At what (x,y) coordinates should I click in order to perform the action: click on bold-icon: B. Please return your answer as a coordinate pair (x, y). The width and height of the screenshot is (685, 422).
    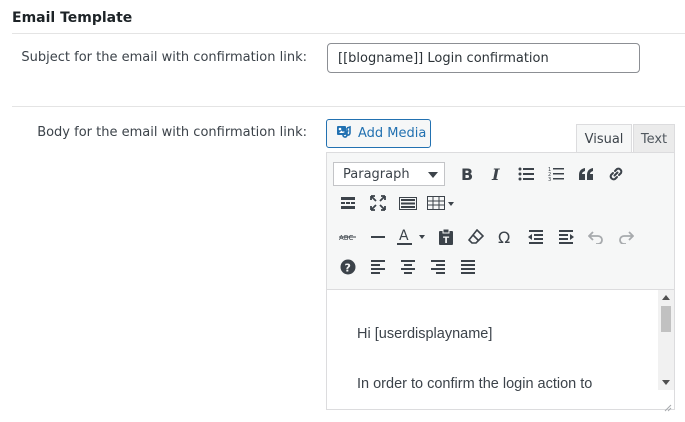
    Looking at the image, I should click on (466, 174).